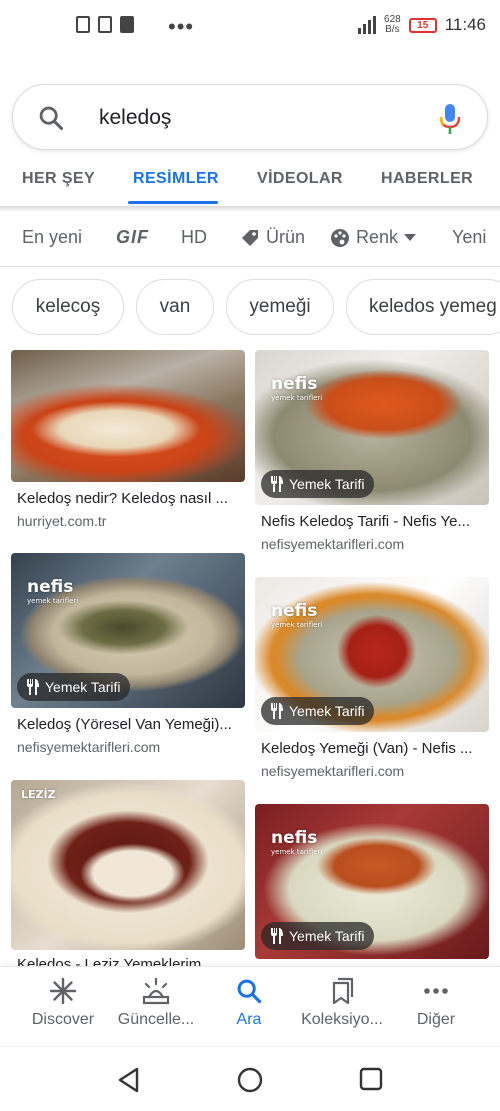 Image resolution: width=500 pixels, height=1111 pixels. Describe the element at coordinates (469, 237) in the screenshot. I see `filter-new: Yeni` at that location.